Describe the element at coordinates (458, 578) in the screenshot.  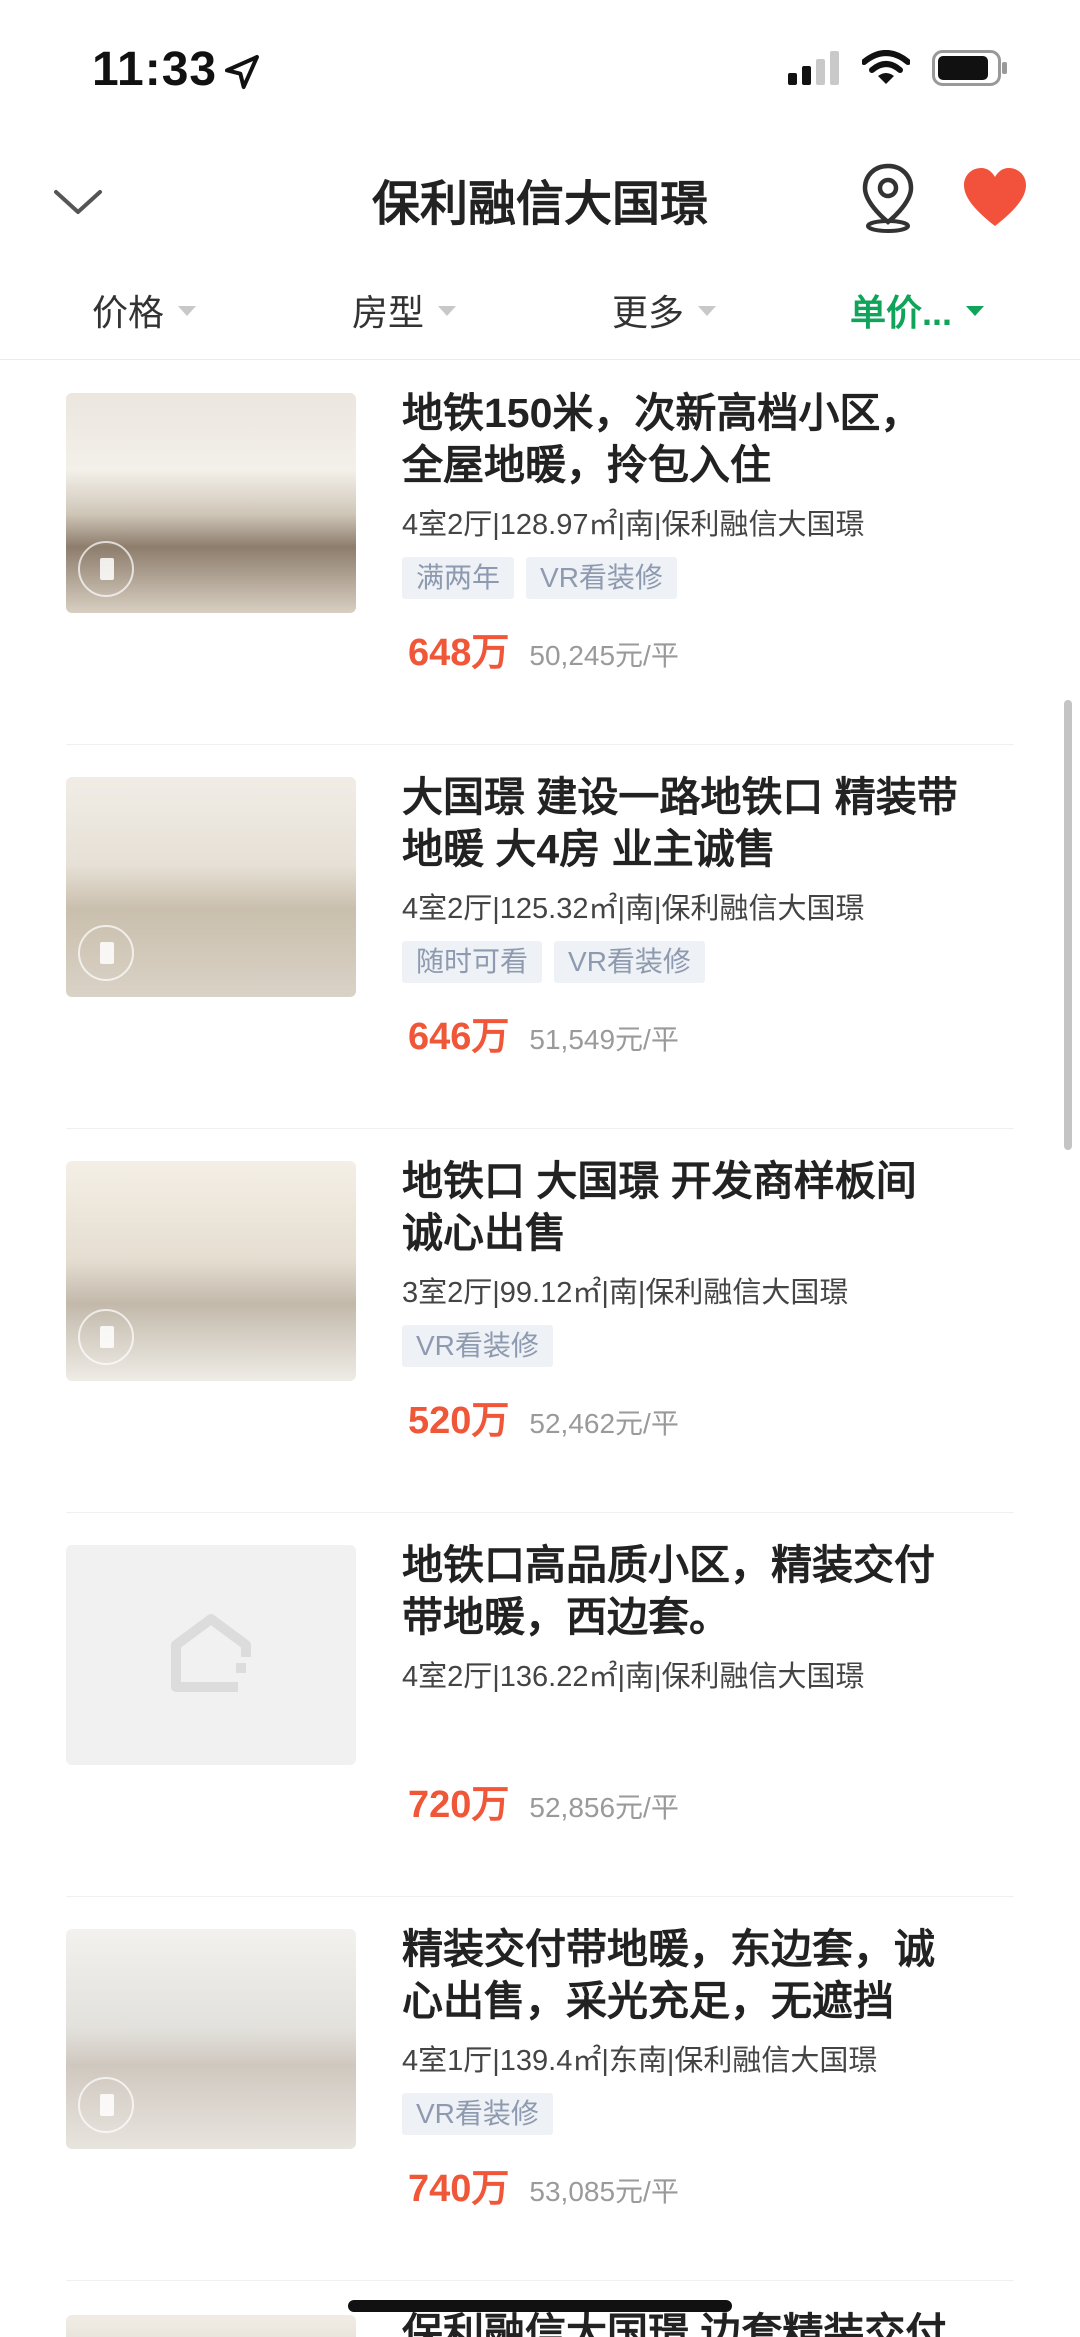
I see `tag: 满两年` at that location.